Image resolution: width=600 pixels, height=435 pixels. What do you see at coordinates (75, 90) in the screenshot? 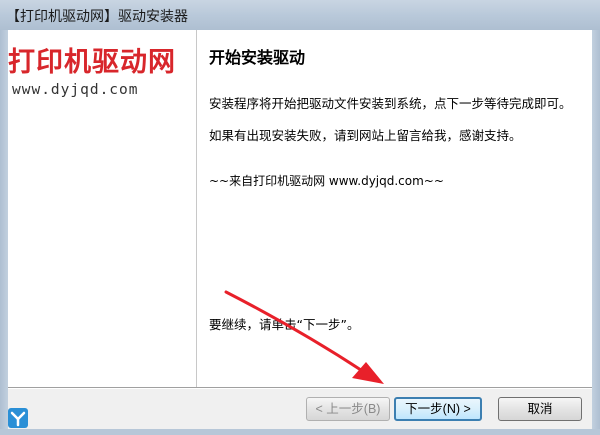
I see `brand-url: www.dyjqd.com` at bounding box center [75, 90].